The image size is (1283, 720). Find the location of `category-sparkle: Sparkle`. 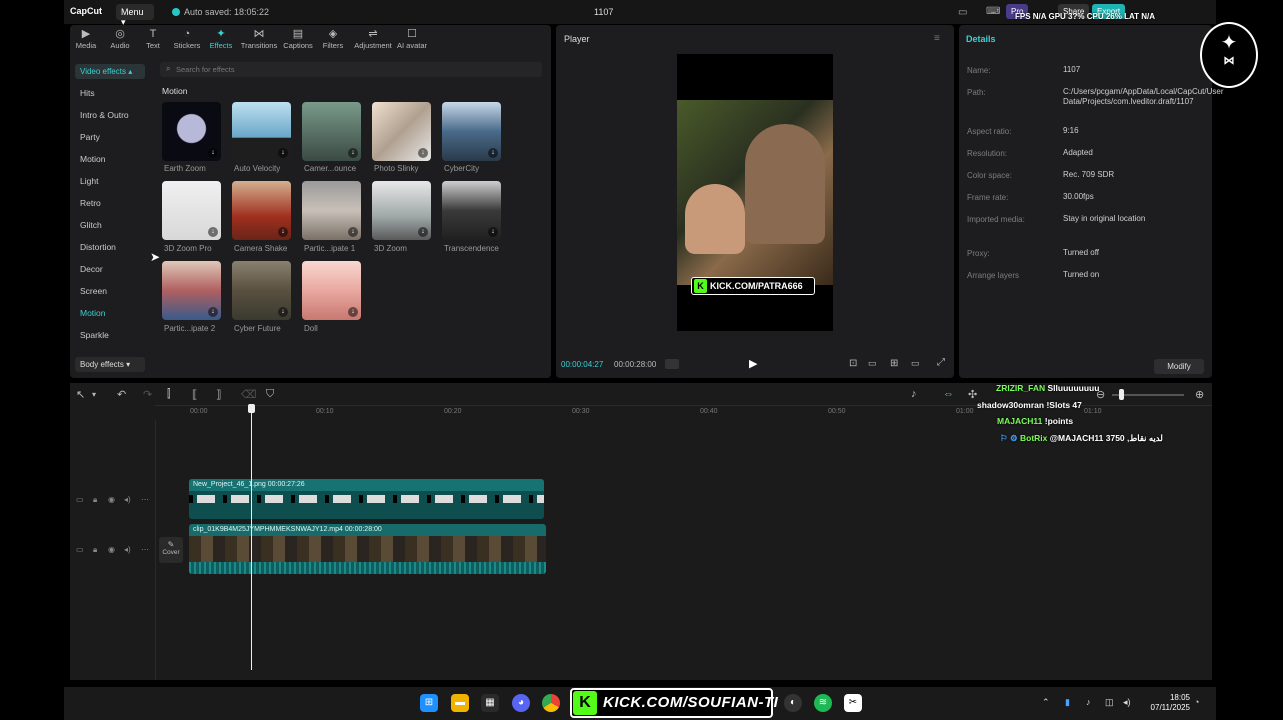

category-sparkle: Sparkle is located at coordinates (94, 335).